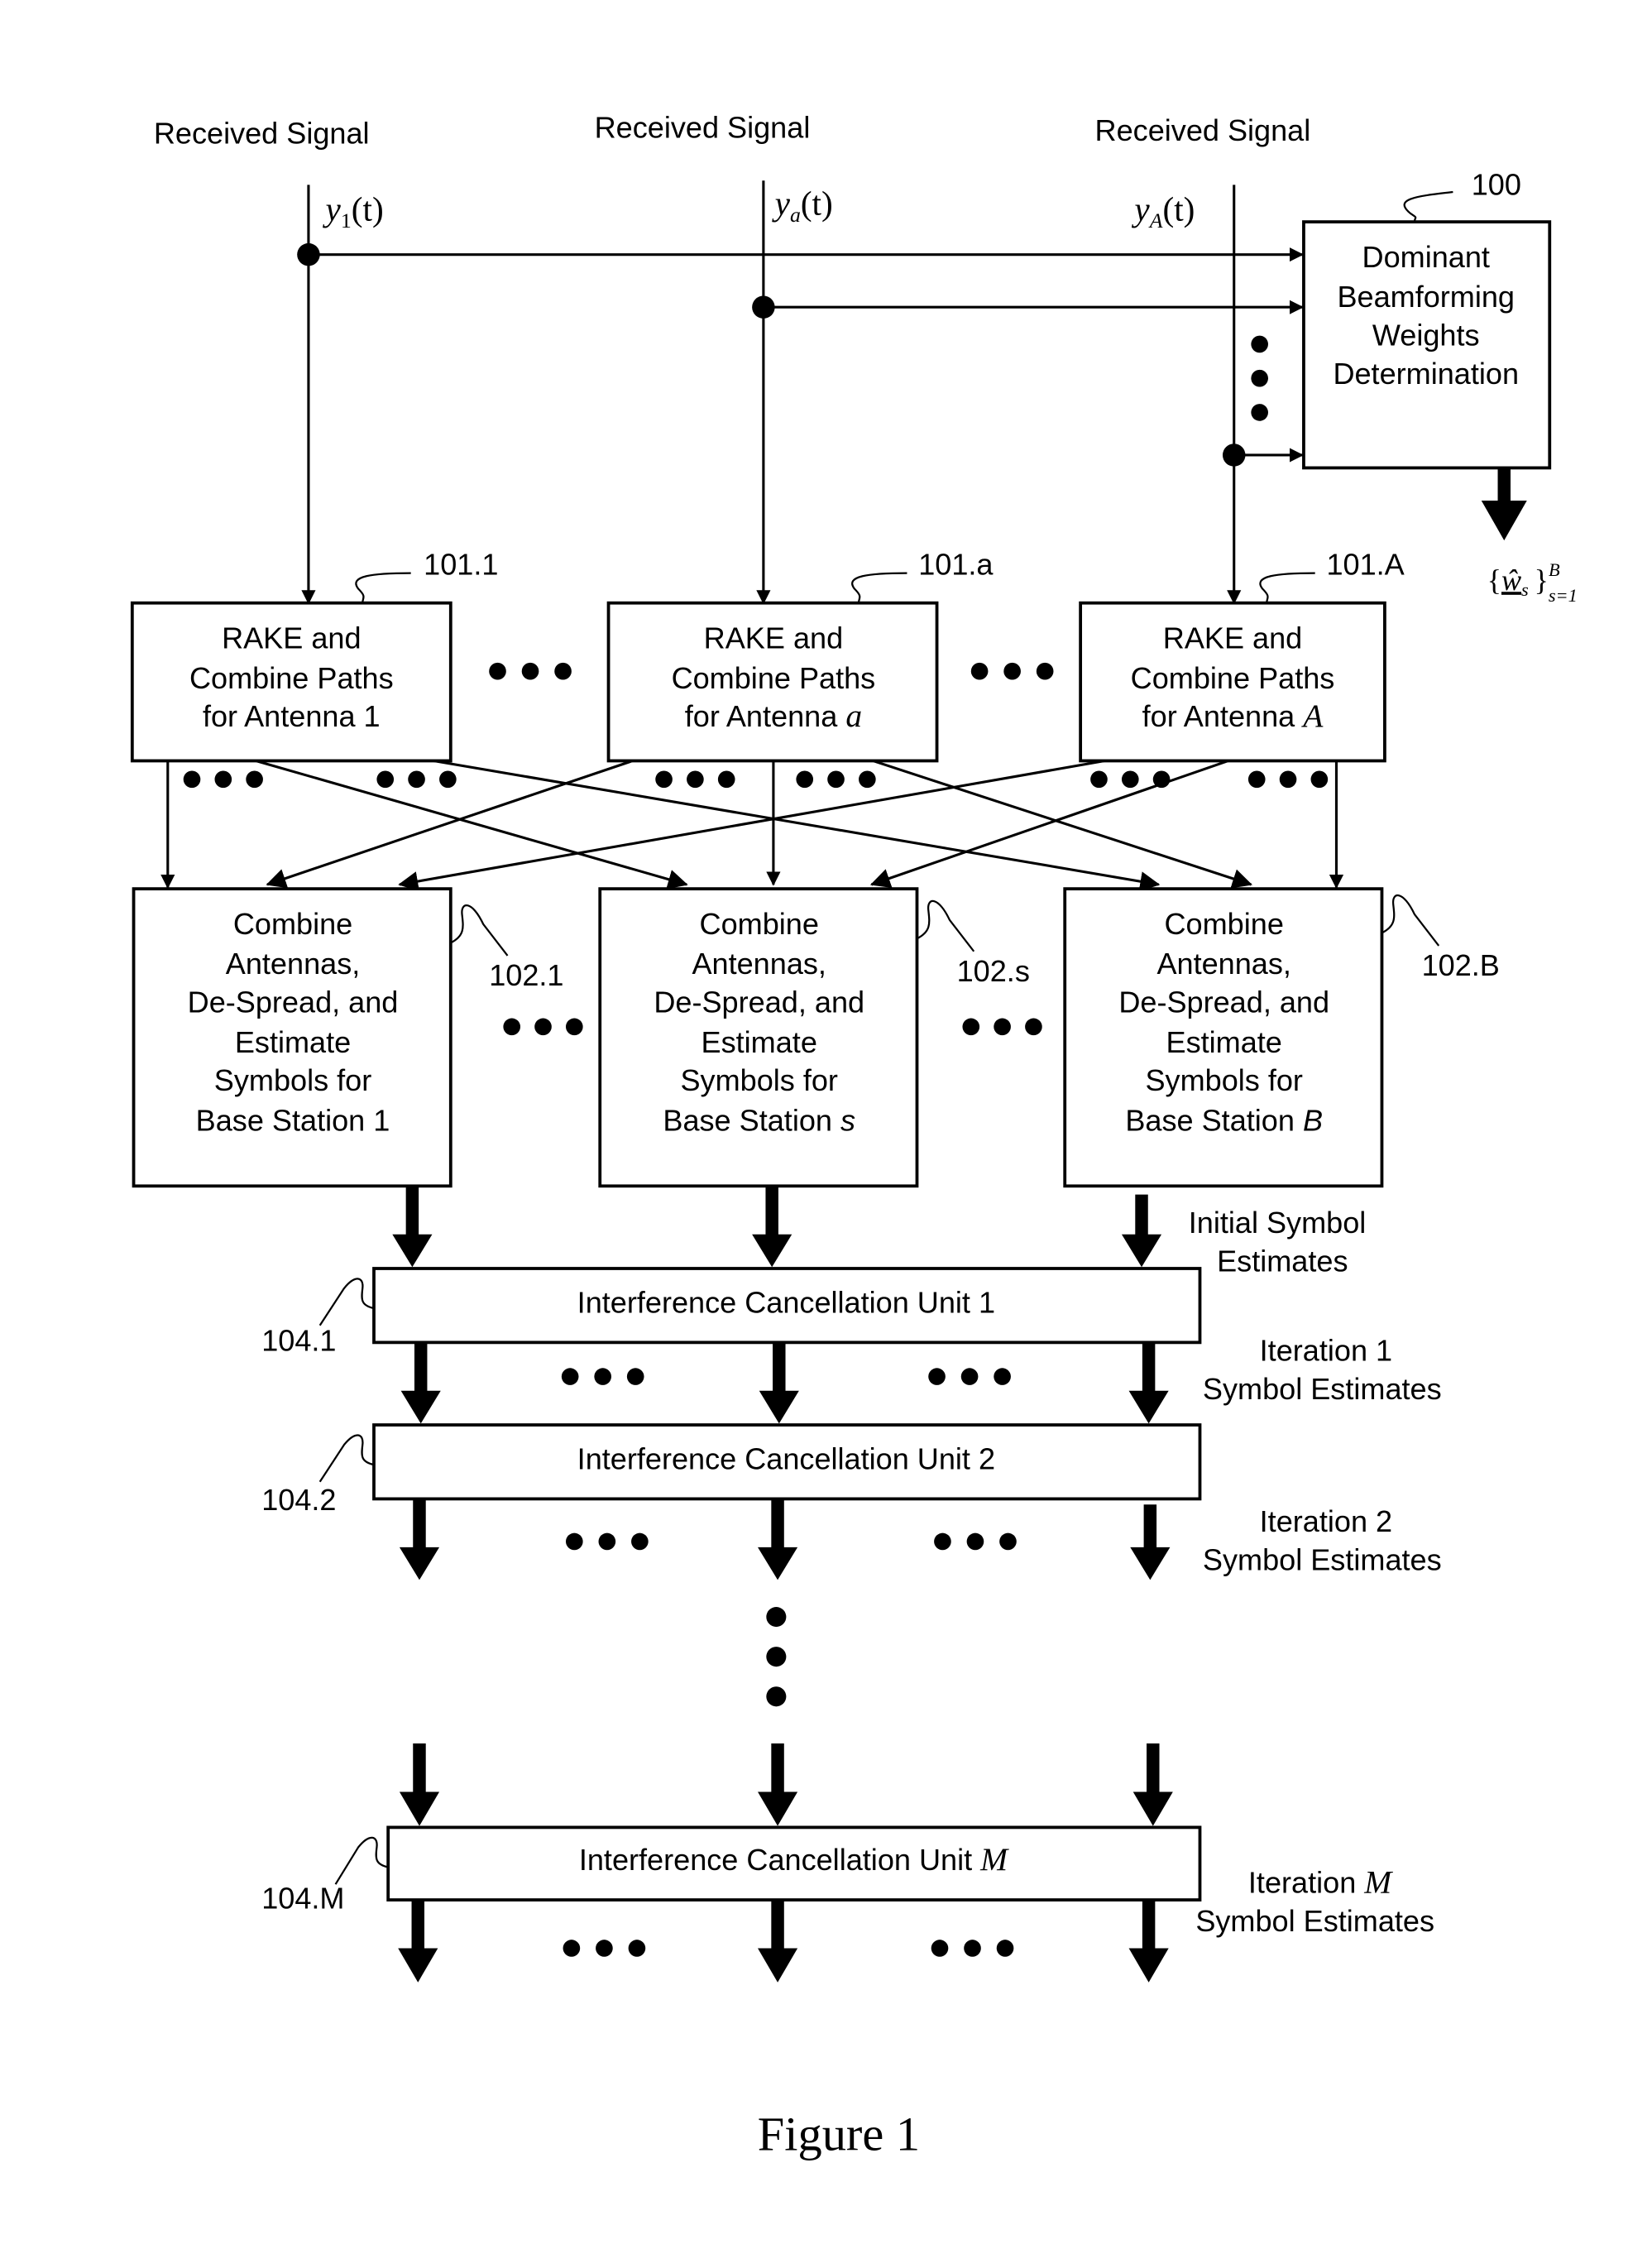  What do you see at coordinates (1326, 1521) in the screenshot?
I see `iteration-2-label-line1: Iteration 2` at bounding box center [1326, 1521].